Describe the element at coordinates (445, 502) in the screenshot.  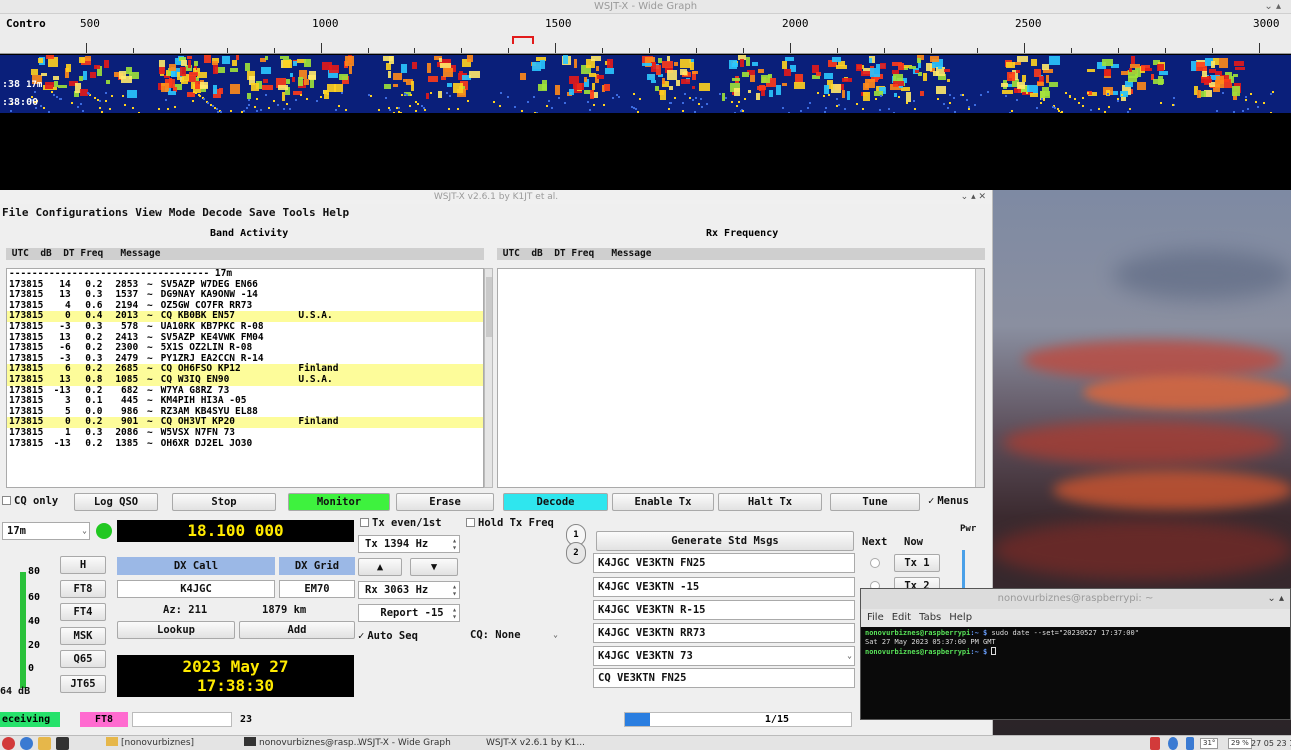
I see `erase-button: Erase` at that location.